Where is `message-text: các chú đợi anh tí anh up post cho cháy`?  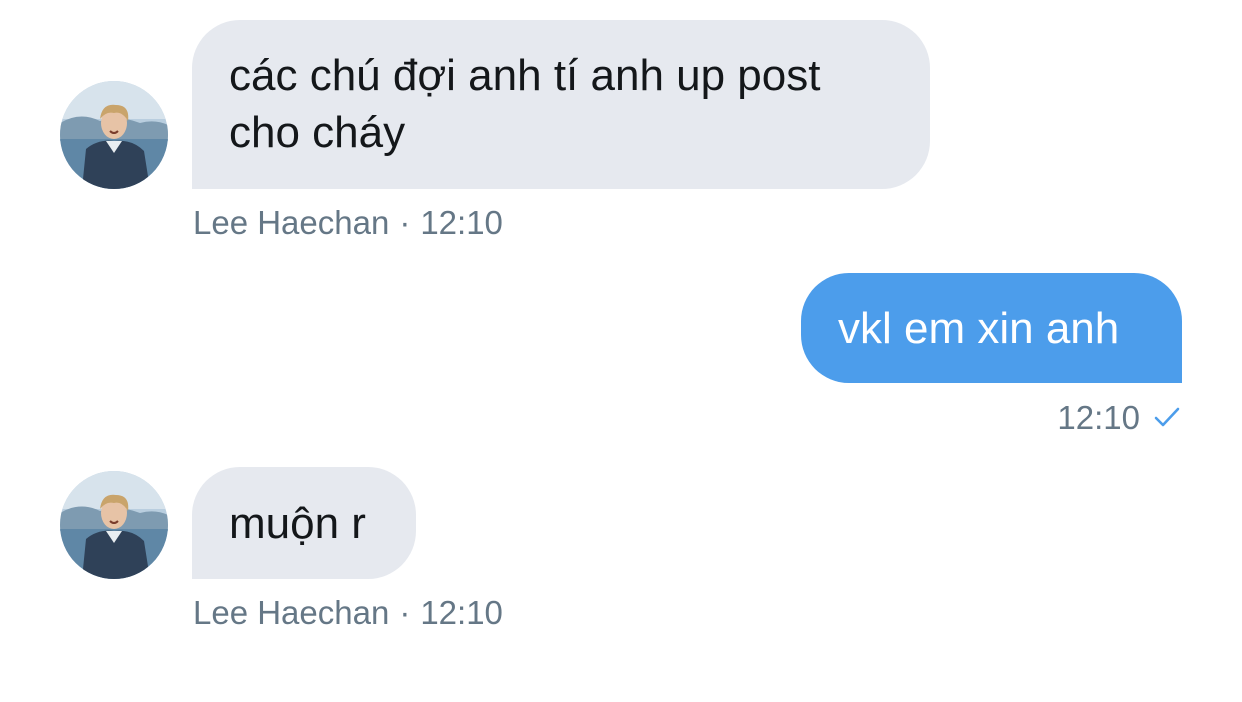 message-text: các chú đợi anh tí anh up post cho cháy is located at coordinates (525, 104).